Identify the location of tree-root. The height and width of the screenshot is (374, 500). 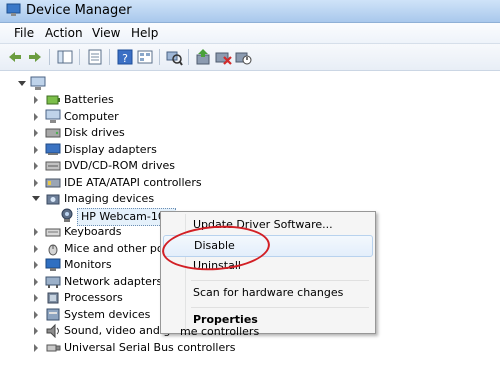
(38, 84).